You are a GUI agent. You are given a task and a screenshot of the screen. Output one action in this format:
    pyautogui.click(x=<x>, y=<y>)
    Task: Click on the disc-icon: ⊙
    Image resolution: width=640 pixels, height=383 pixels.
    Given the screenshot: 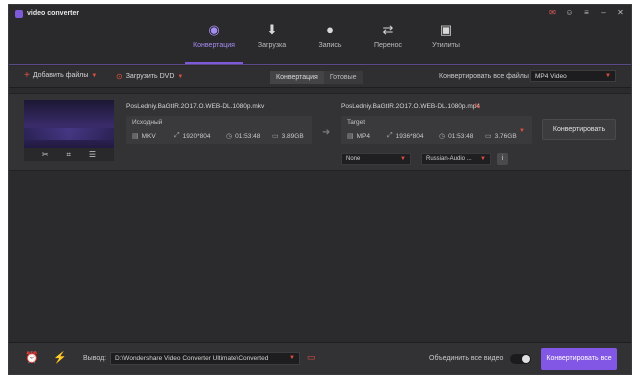 What is the action you would take?
    pyautogui.click(x=119, y=76)
    